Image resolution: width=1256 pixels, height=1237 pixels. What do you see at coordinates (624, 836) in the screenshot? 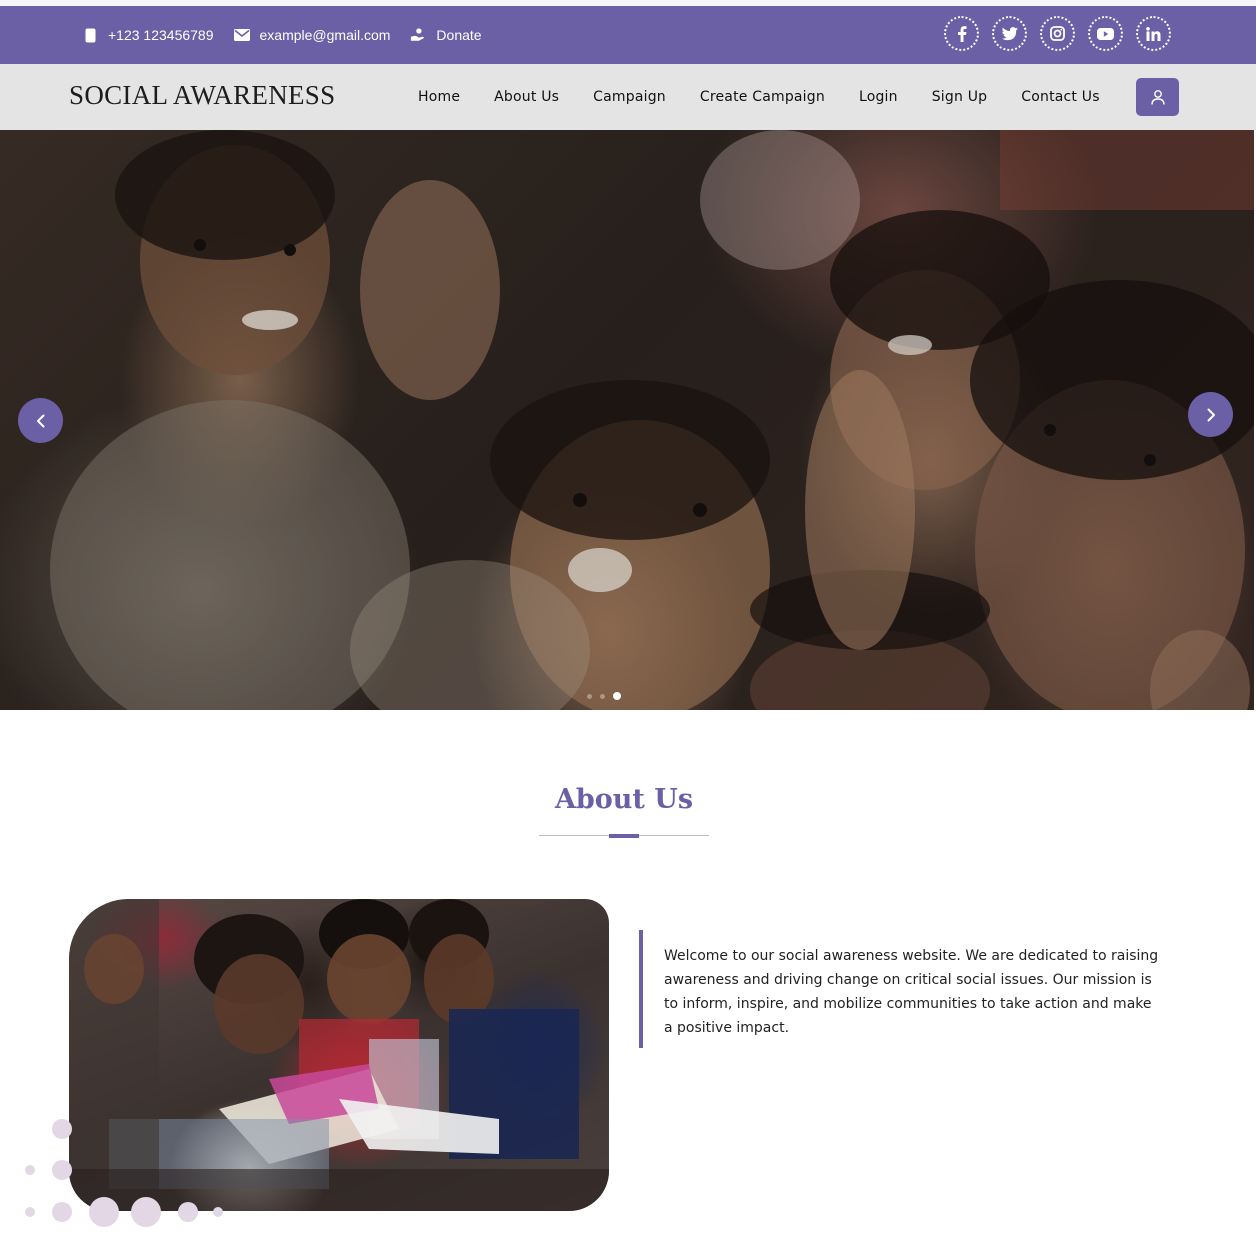
I see `title-underline-accent` at bounding box center [624, 836].